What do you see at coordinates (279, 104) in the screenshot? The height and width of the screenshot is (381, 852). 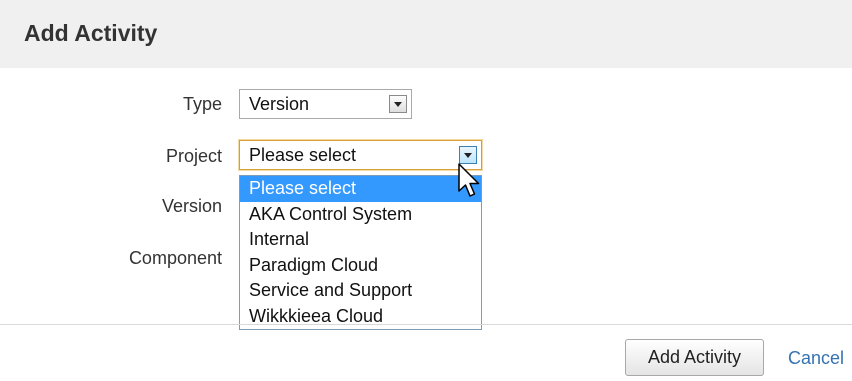 I see `type-select-value: Version` at bounding box center [279, 104].